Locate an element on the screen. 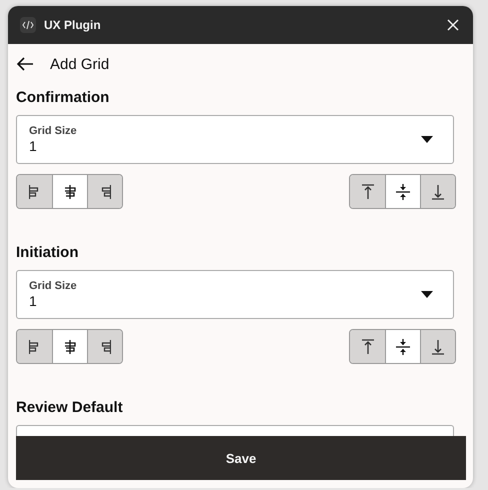 The height and width of the screenshot is (490, 488). section-title: Initiation is located at coordinates (48, 253).